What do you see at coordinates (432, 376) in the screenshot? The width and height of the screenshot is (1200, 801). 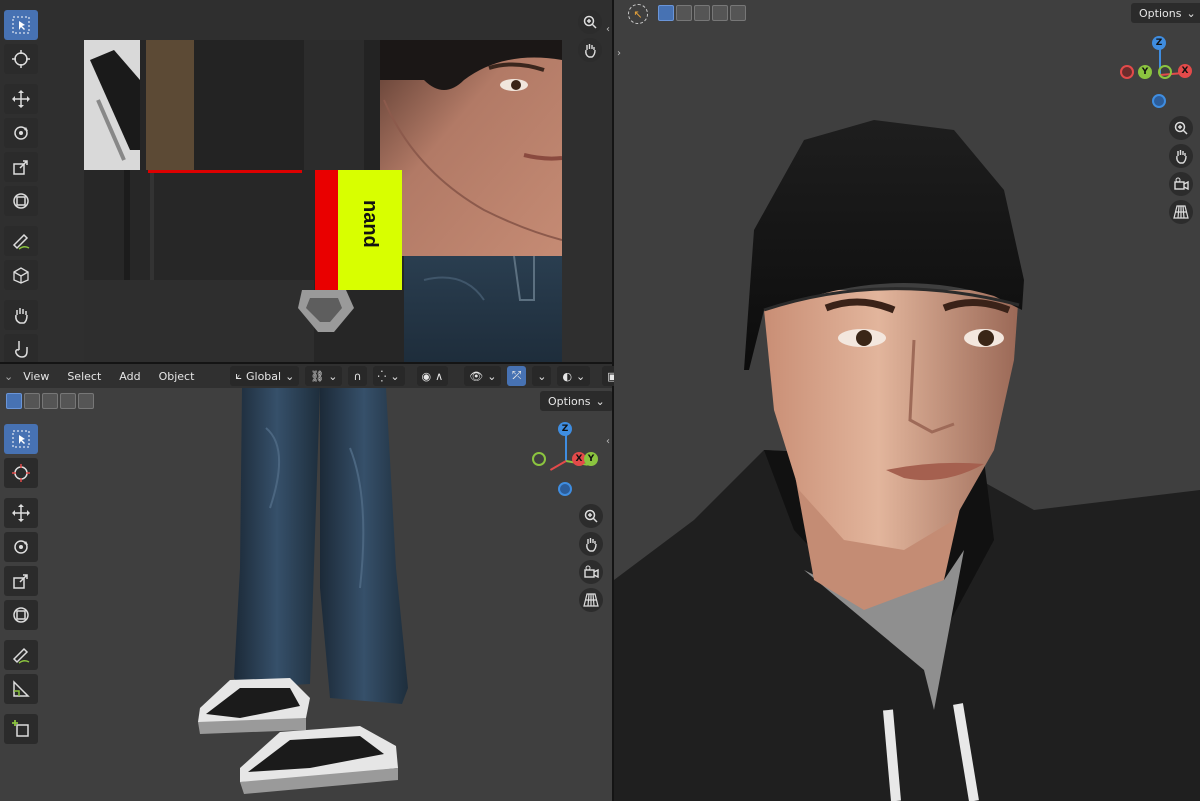 I see `proportional-edit-toggle: ◉ ∧` at bounding box center [432, 376].